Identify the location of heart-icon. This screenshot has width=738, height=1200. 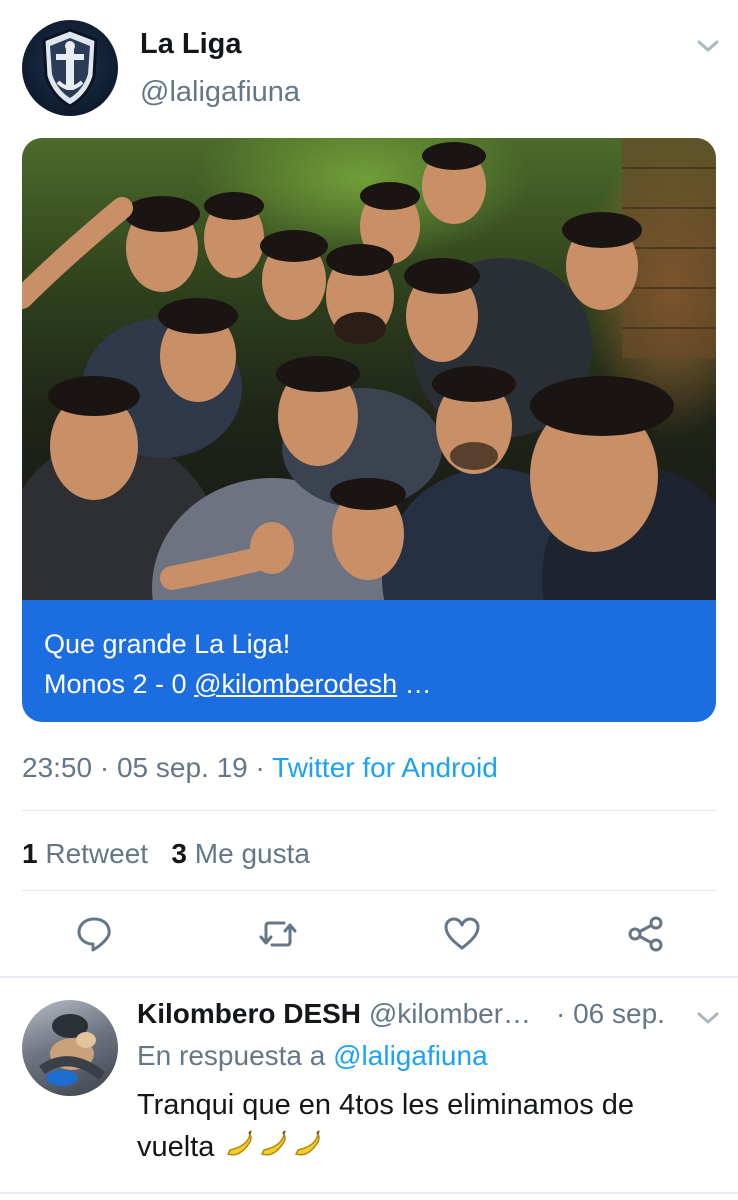
(462, 933).